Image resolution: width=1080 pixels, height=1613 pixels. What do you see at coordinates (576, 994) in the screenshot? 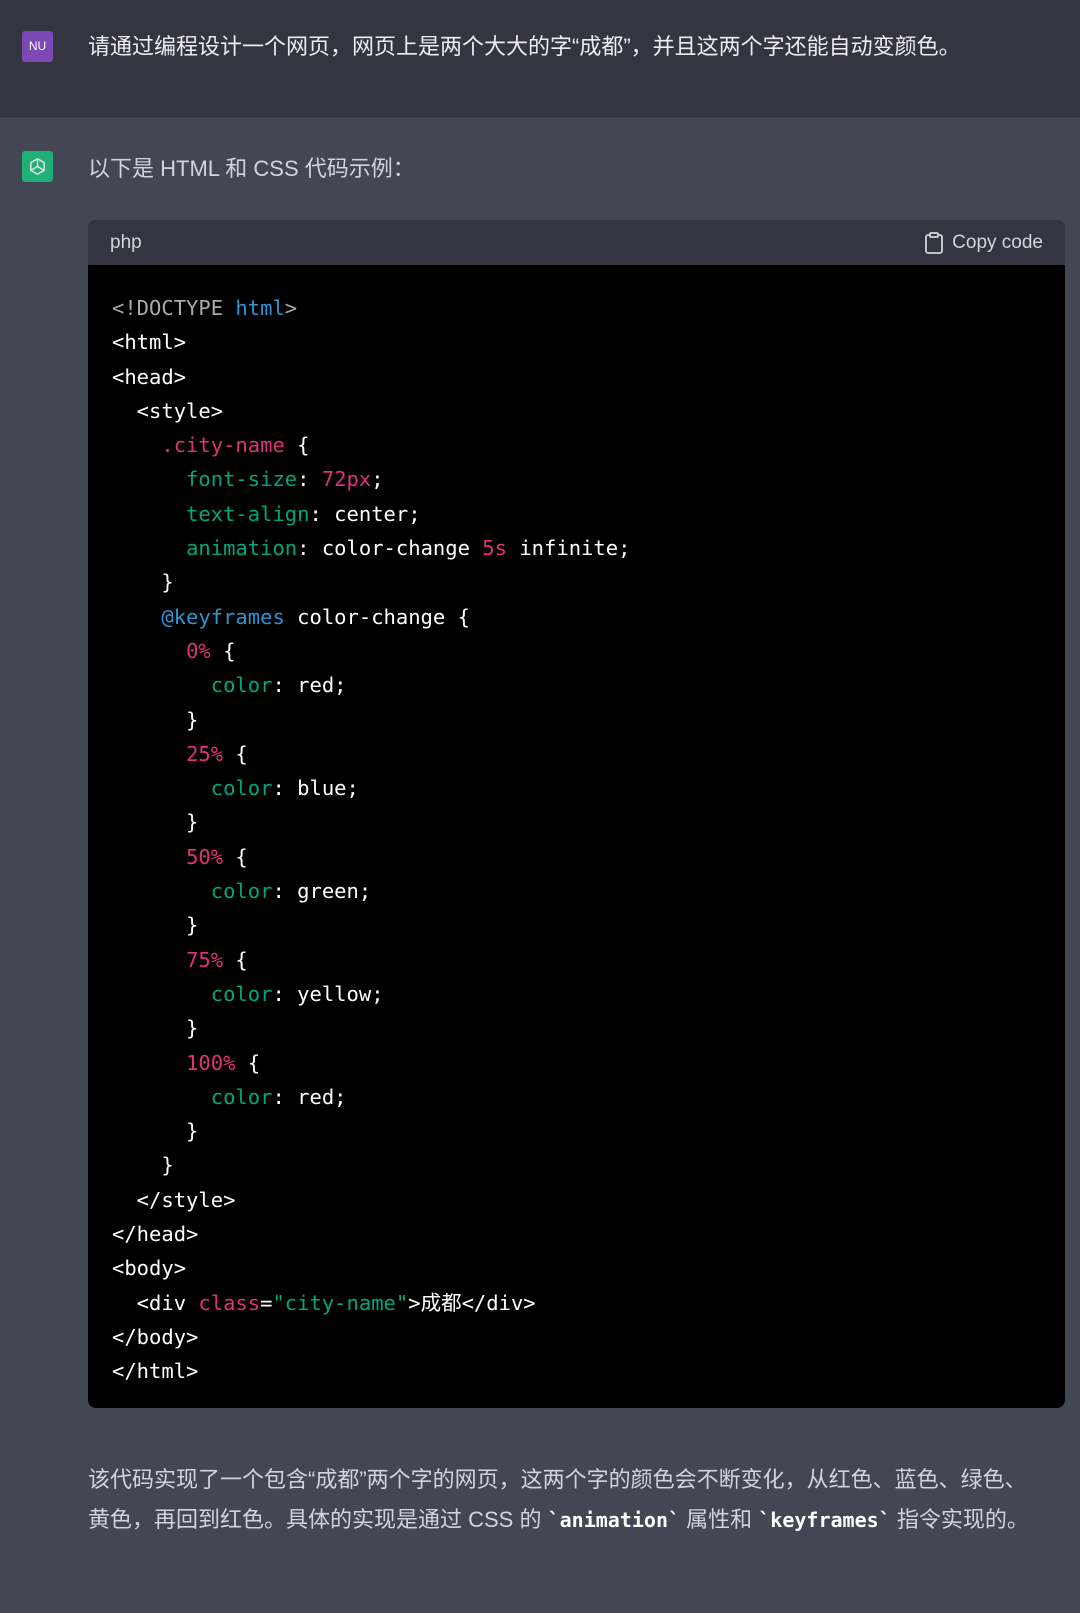
I see `code-line: color: yellow;` at bounding box center [576, 994].